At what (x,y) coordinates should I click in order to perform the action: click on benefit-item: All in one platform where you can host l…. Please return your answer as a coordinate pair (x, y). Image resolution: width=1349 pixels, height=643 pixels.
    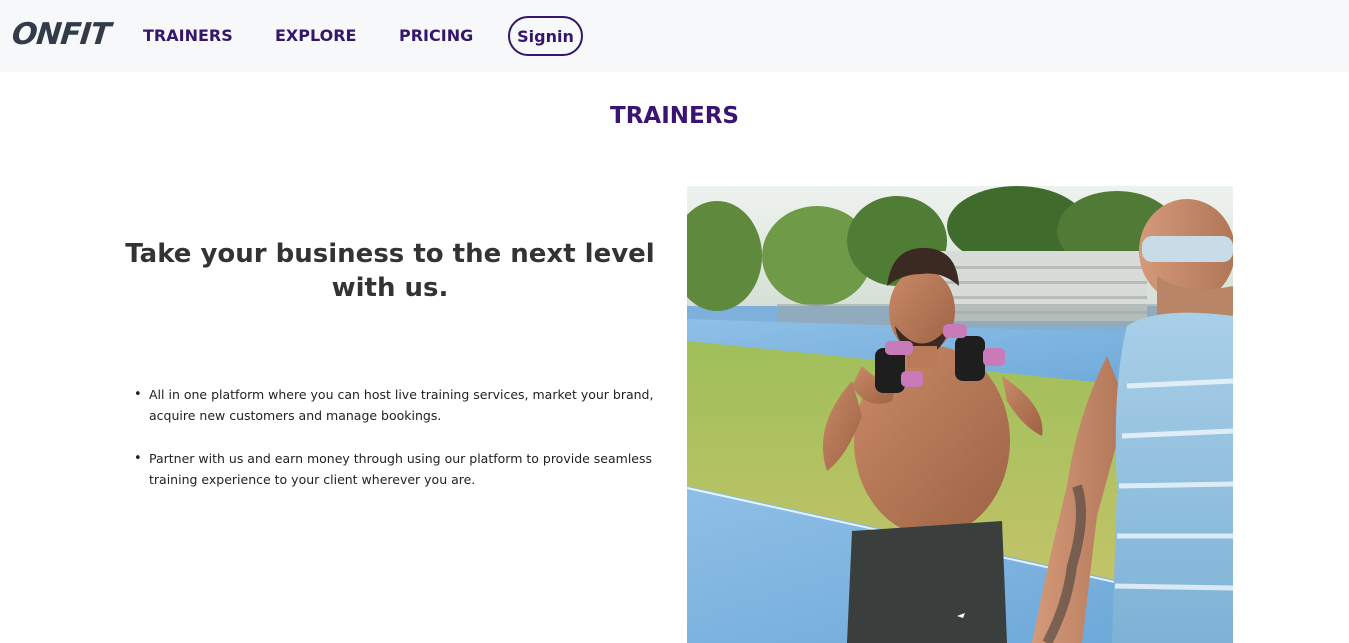
    Looking at the image, I should click on (401, 405).